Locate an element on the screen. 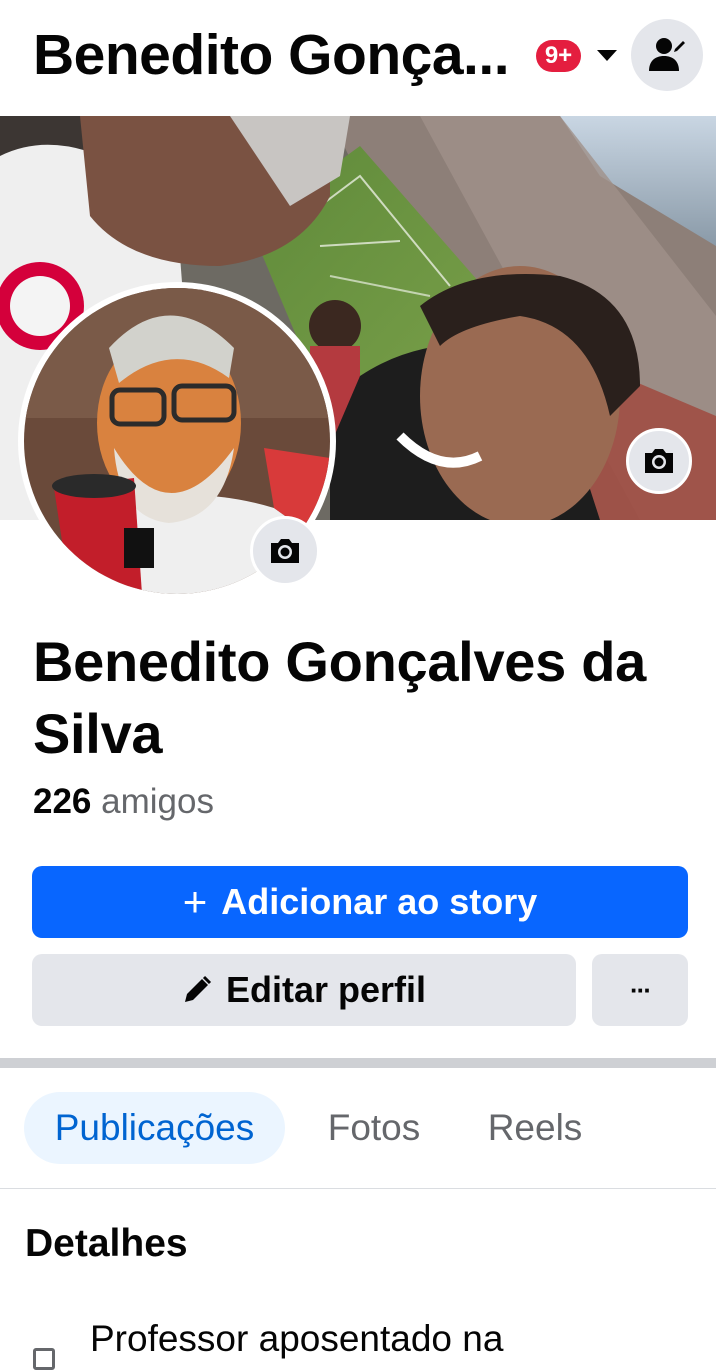 Image resolution: width=716 pixels, height=1370 pixels. details-heading: Detalhes is located at coordinates (106, 1243).